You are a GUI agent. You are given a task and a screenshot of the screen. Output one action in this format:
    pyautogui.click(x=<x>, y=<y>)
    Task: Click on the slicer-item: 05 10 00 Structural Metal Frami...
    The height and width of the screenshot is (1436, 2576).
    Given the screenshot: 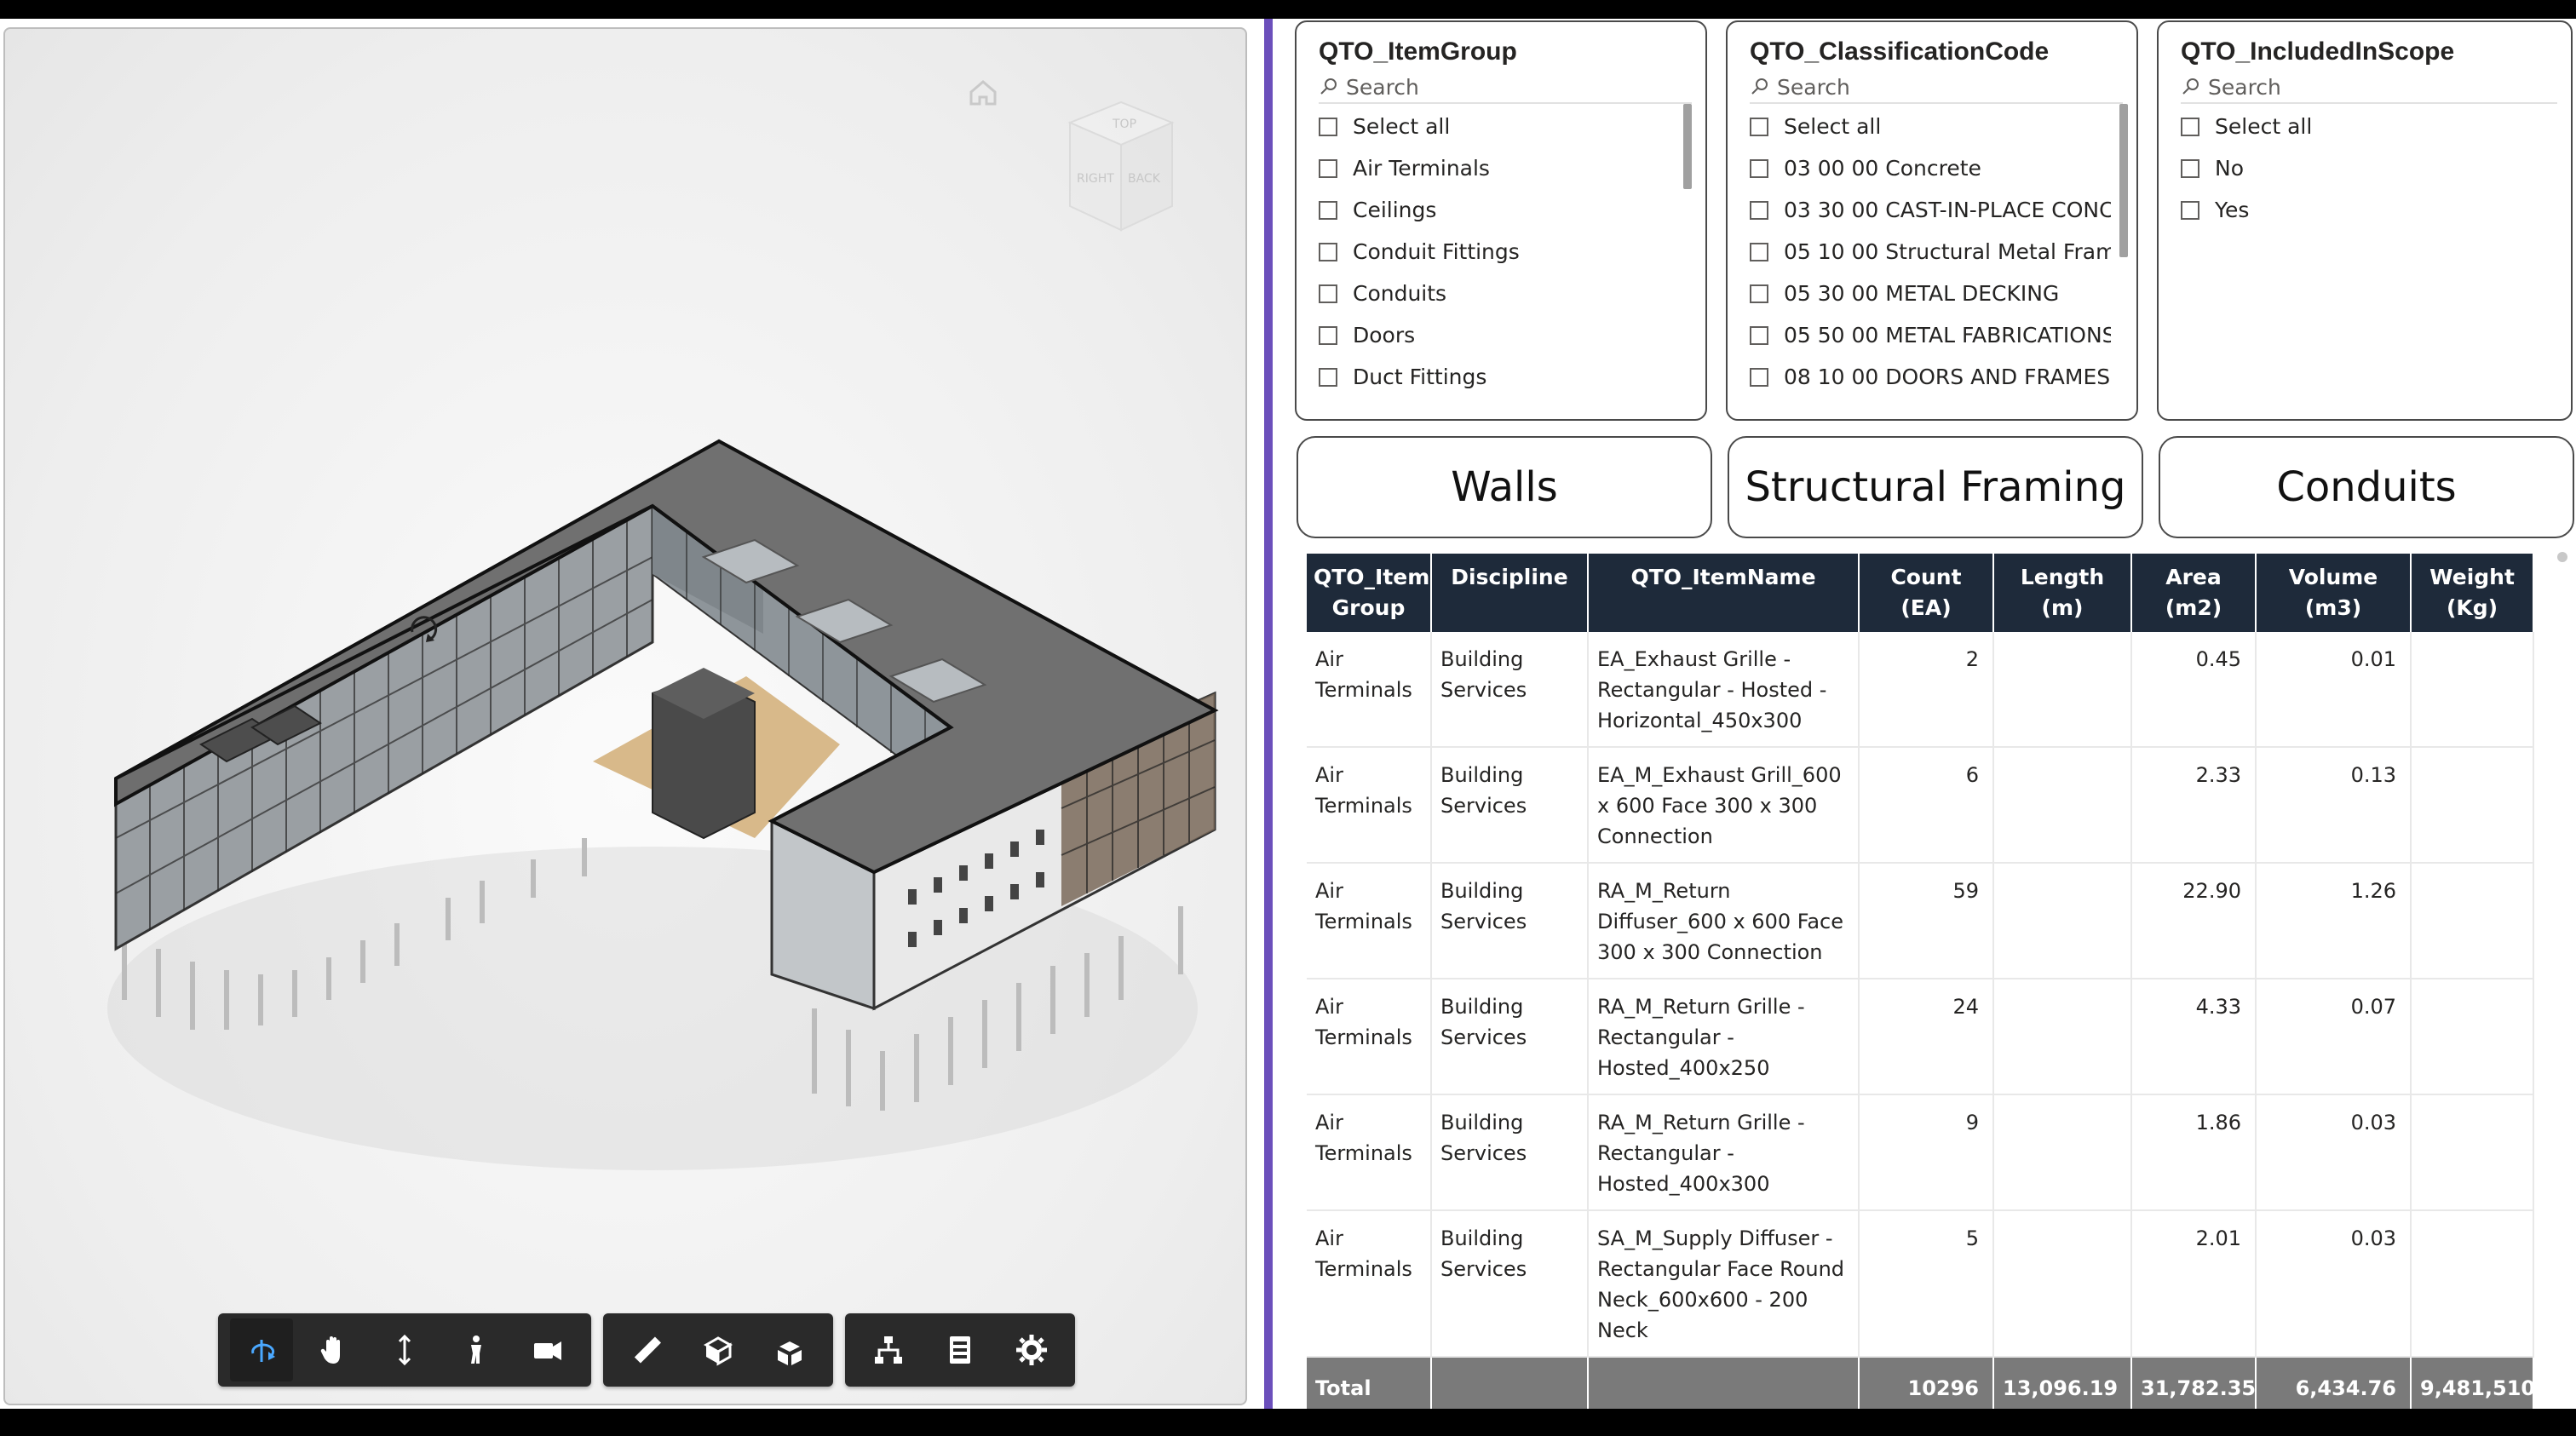 What is the action you would take?
    pyautogui.click(x=1931, y=252)
    